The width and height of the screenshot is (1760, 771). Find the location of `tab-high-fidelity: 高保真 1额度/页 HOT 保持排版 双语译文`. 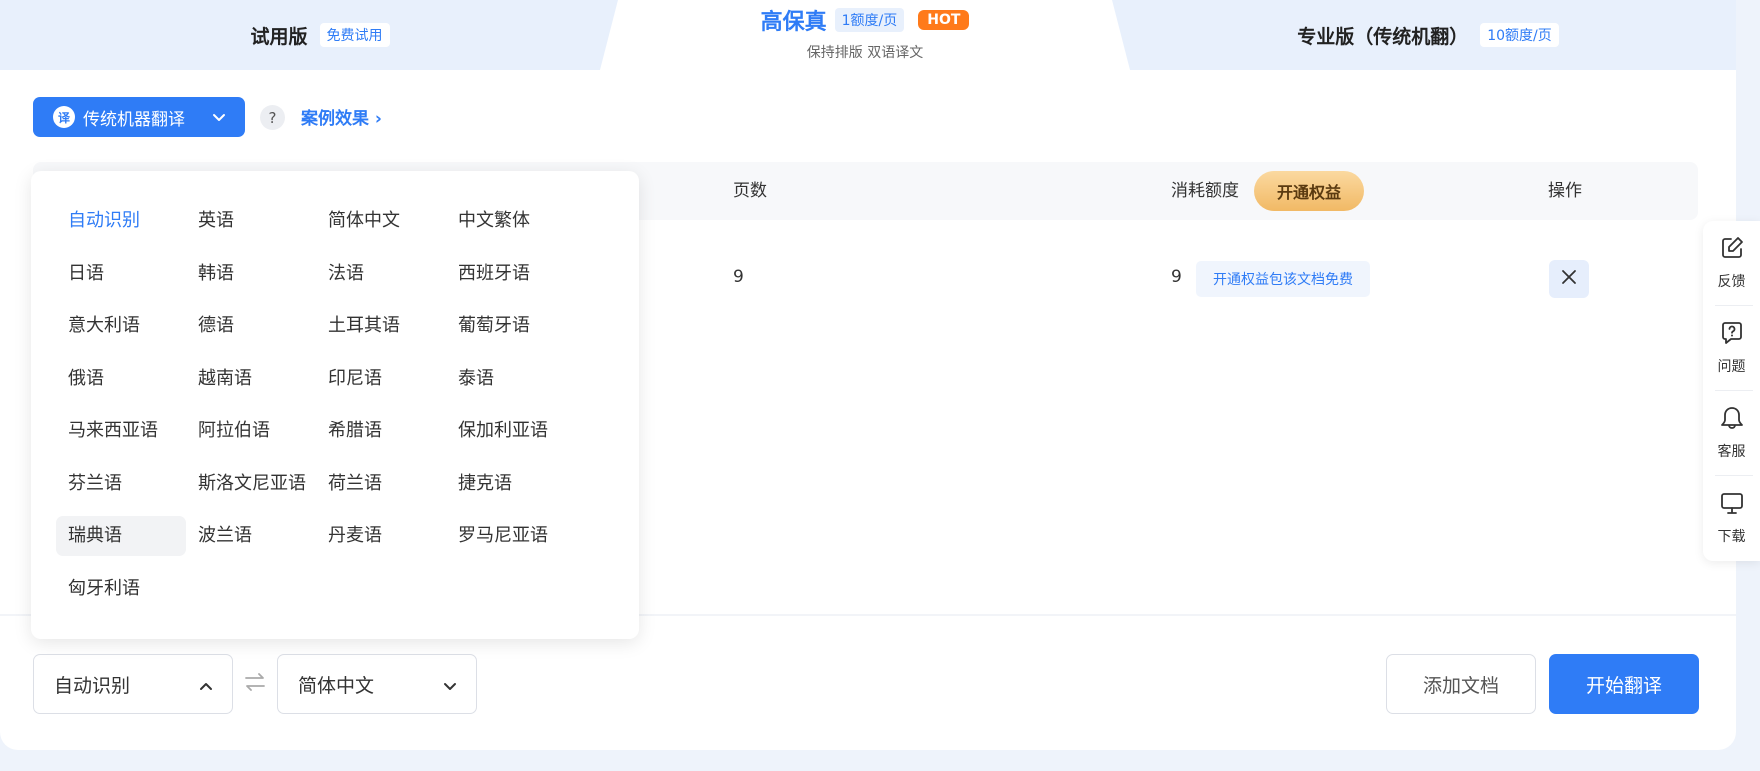

tab-high-fidelity: 高保真 1额度/页 HOT 保持排版 双语译文 is located at coordinates (865, 35).